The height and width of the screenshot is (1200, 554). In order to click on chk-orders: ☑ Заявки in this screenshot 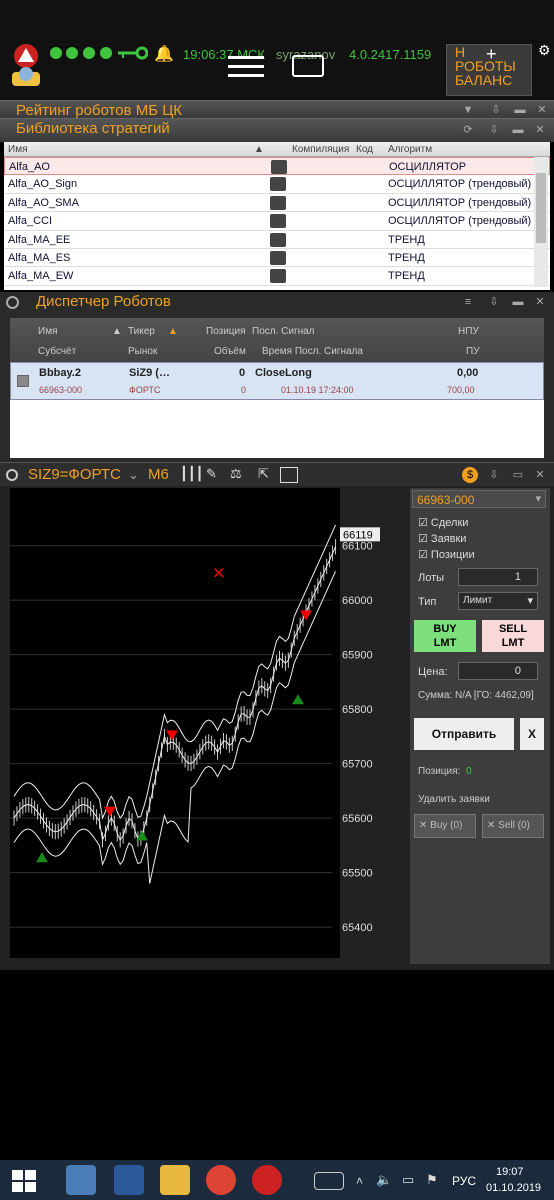, I will do `click(442, 538)`.